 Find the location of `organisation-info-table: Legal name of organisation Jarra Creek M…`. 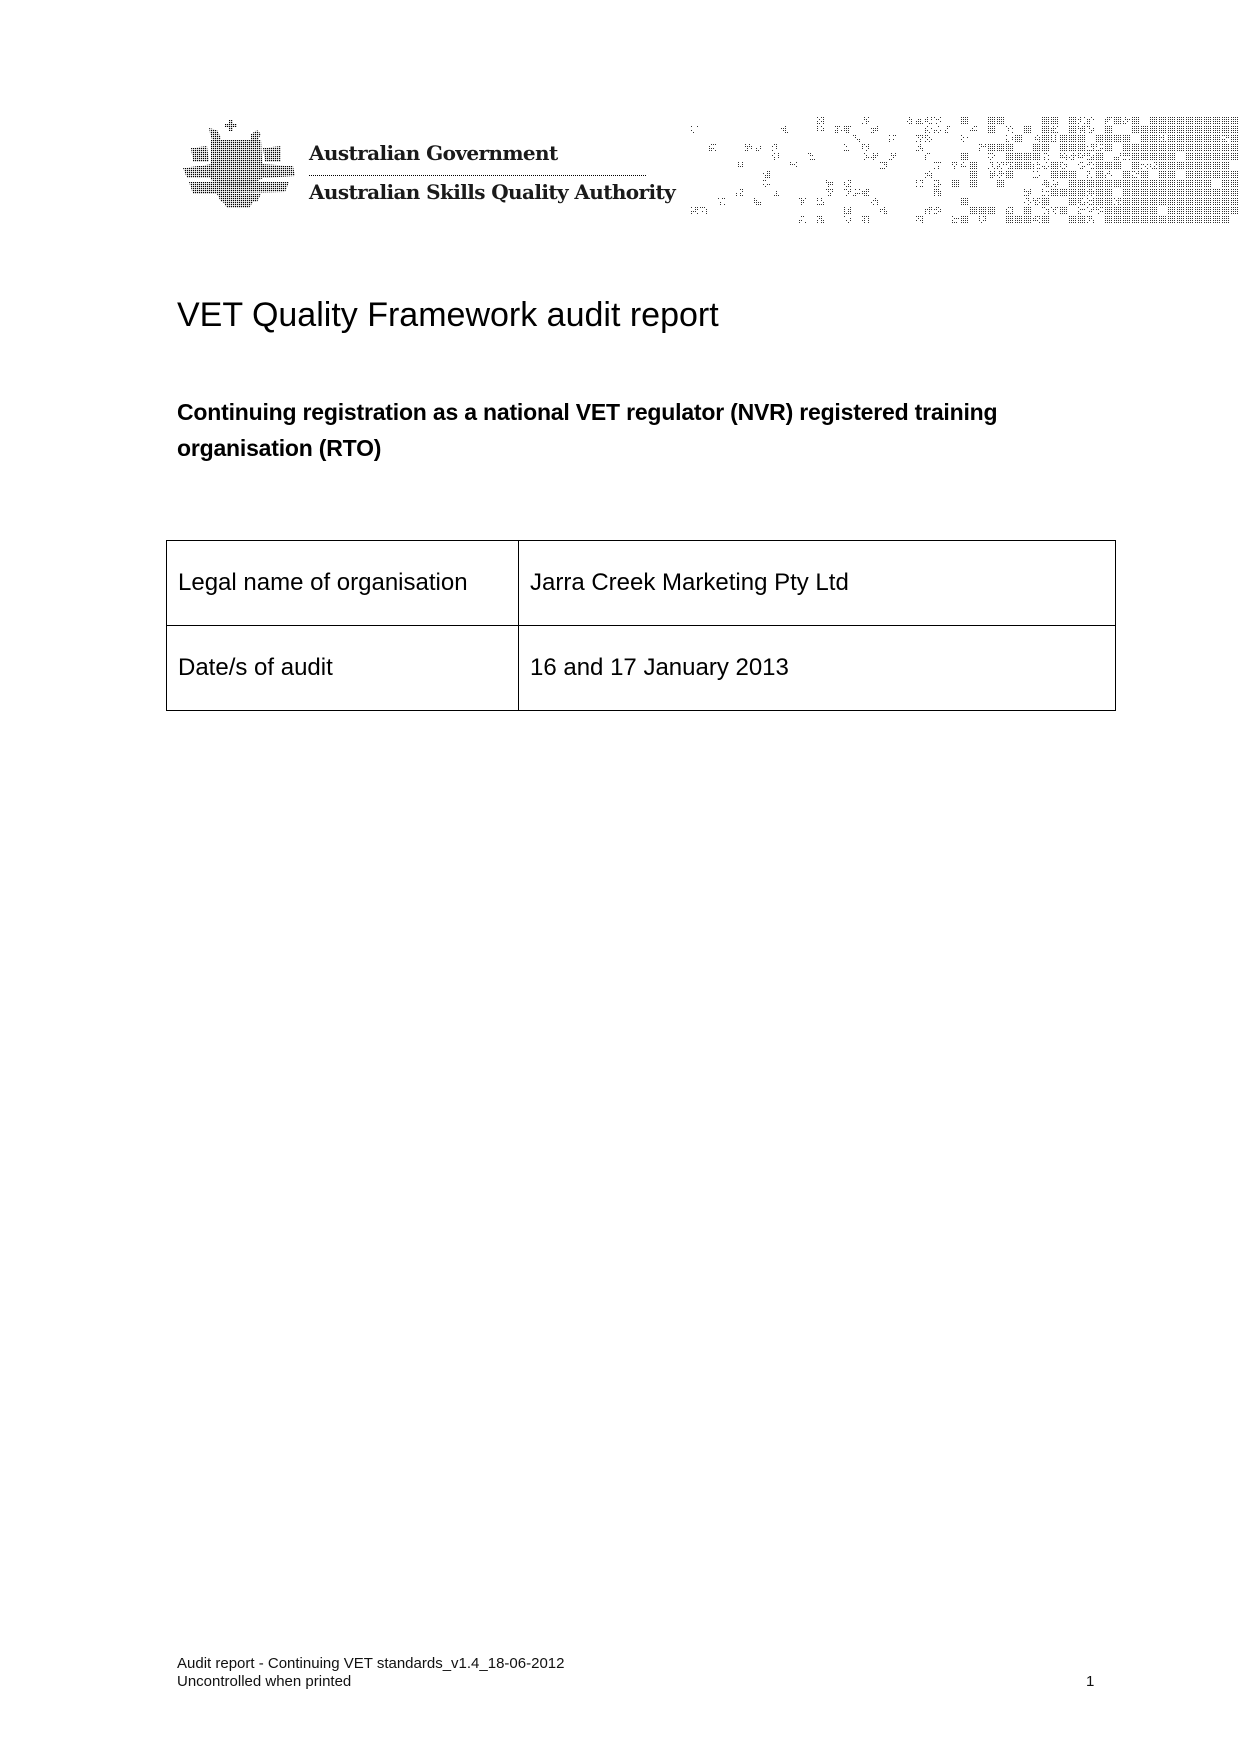

organisation-info-table: Legal name of organisation Jarra Creek M… is located at coordinates (641, 625).